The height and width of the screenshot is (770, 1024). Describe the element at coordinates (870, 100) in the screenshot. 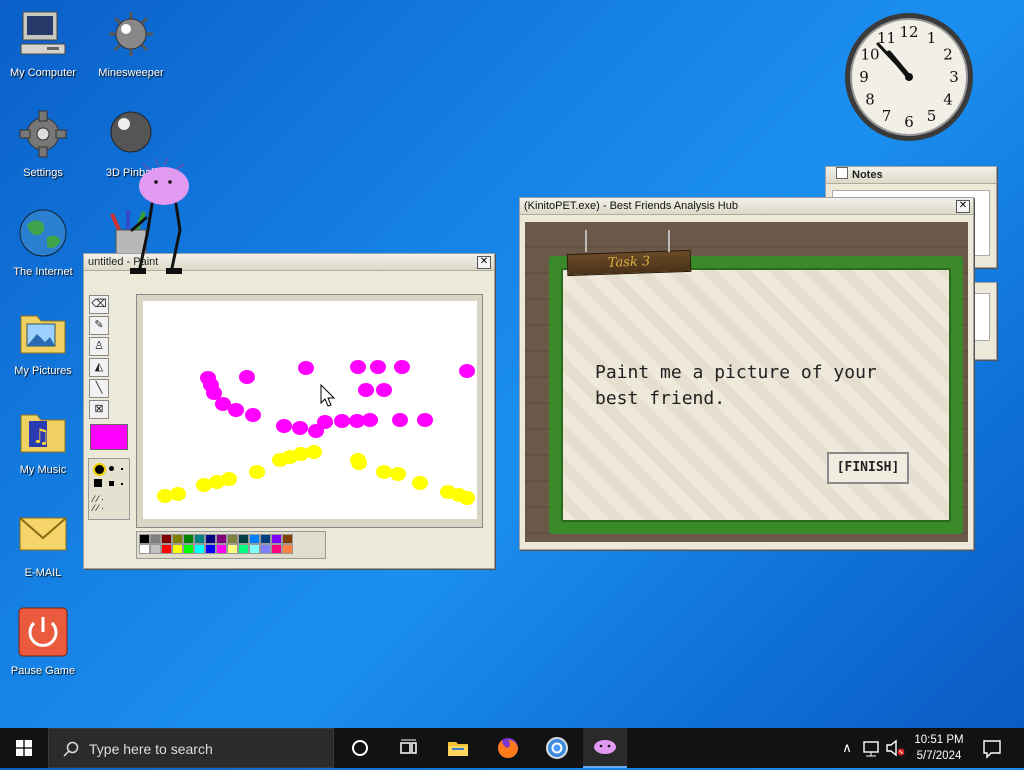

I see `clock-numeral: 8` at that location.